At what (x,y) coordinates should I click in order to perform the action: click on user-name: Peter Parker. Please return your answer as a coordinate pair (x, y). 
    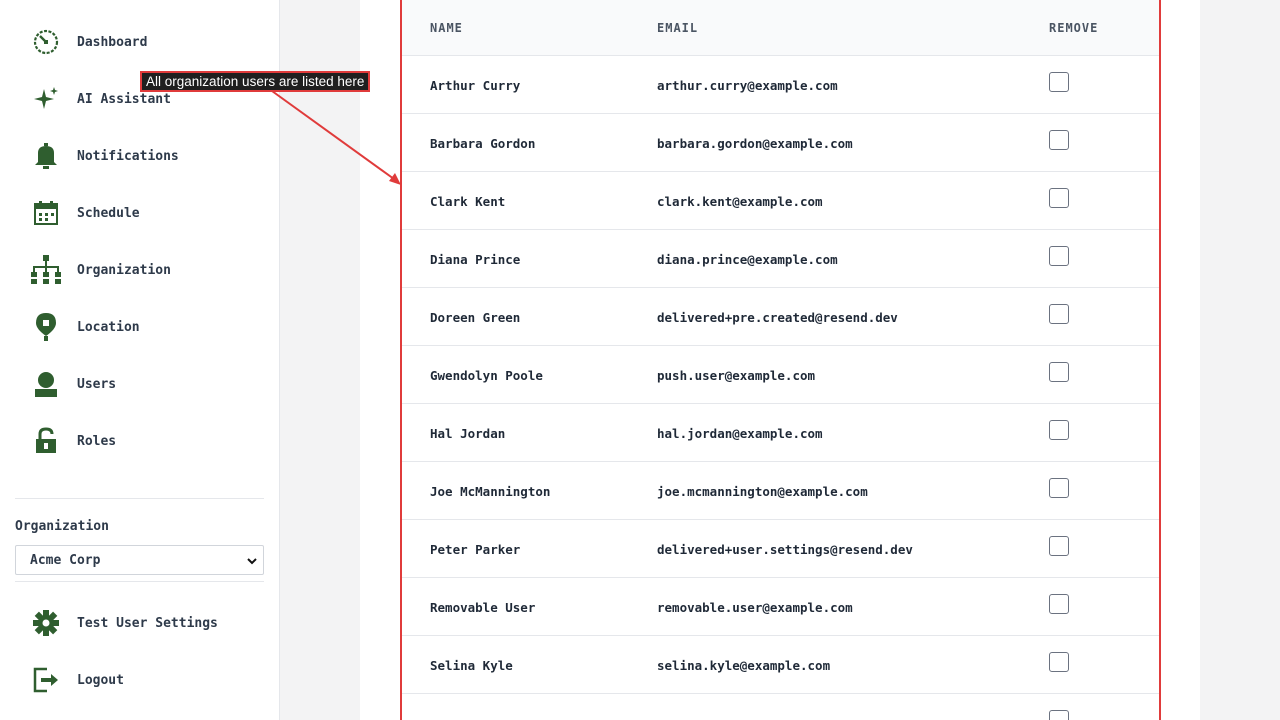
    Looking at the image, I should click on (475, 549).